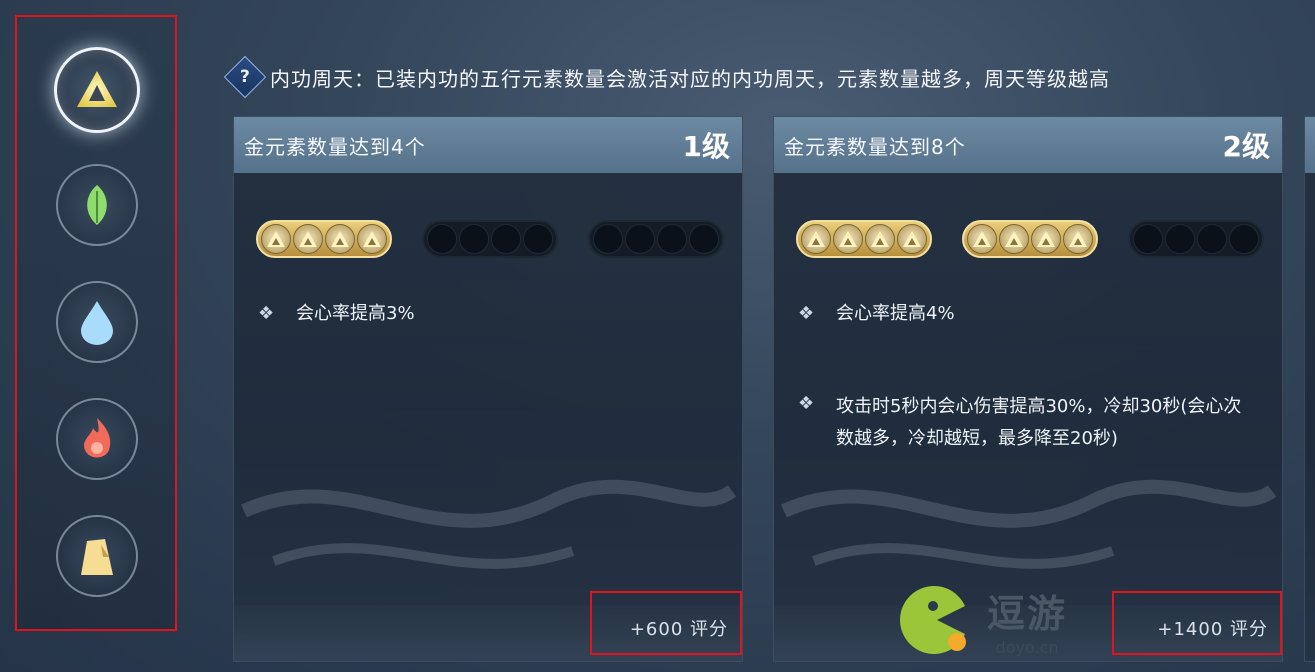 The image size is (1315, 672). I want to click on hint-text: 内功周天：已装内功的五行元素数量会激活对应的内功周天，元素数量越多，周天等级越高, so click(690, 78).